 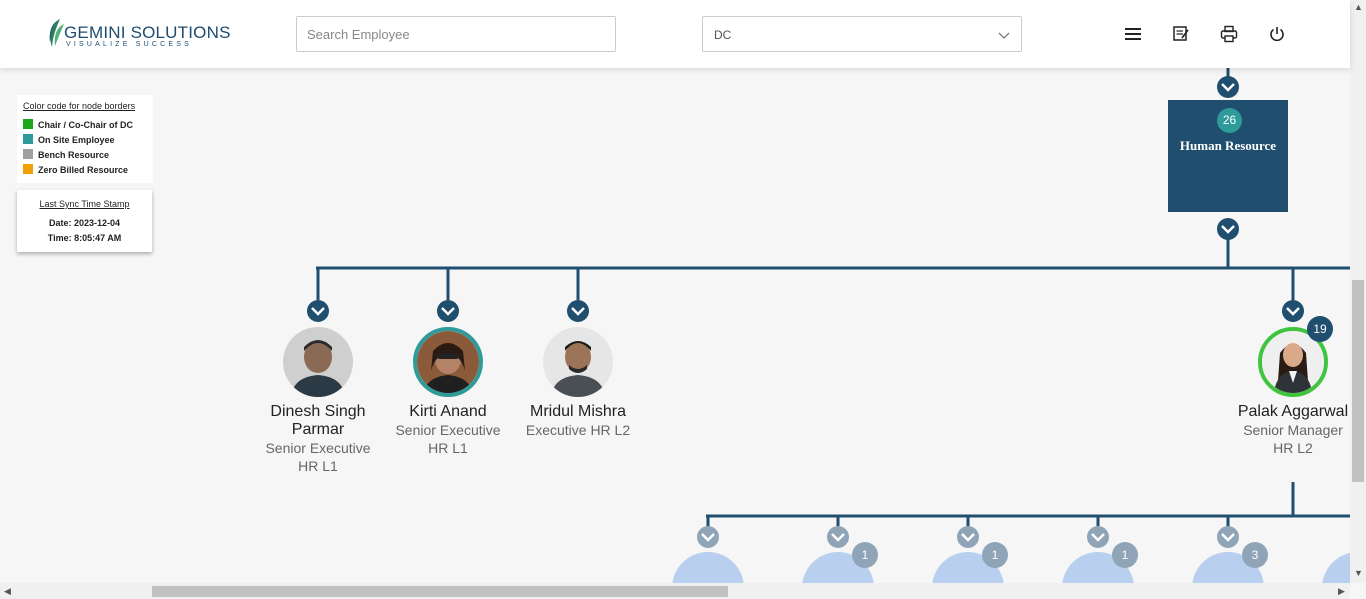 I want to click on reportee-count-badge: 3, so click(x=1255, y=555).